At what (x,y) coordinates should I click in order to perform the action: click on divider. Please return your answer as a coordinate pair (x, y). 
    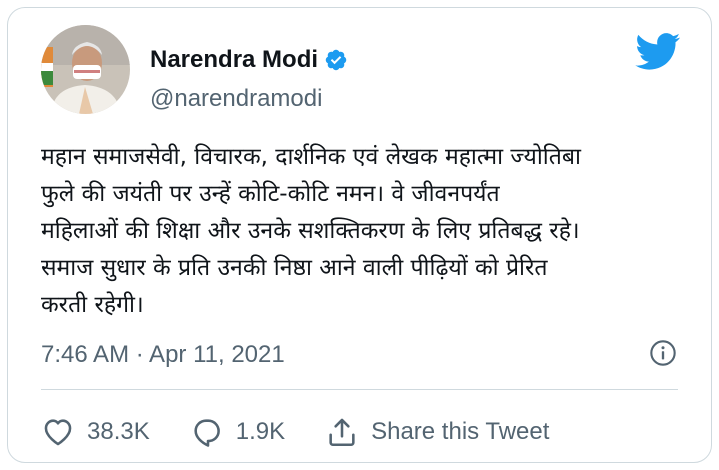
    Looking at the image, I should click on (359, 389).